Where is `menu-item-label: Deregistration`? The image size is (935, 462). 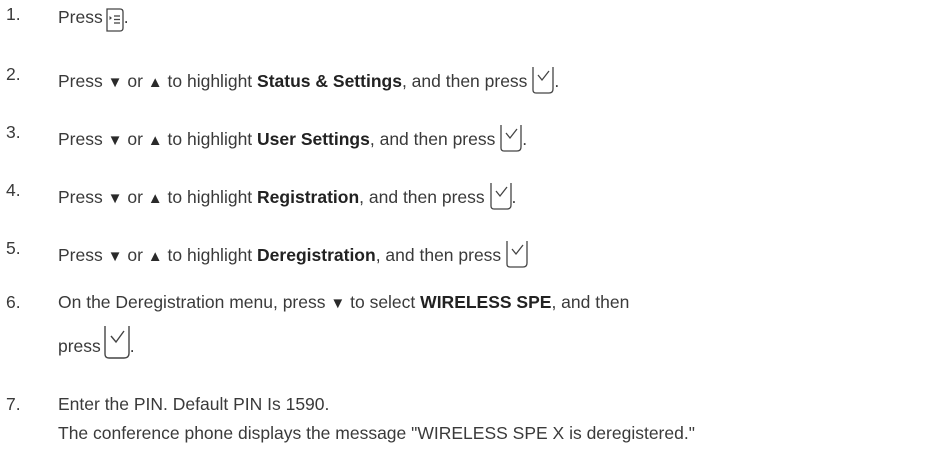 menu-item-label: Deregistration is located at coordinates (316, 255).